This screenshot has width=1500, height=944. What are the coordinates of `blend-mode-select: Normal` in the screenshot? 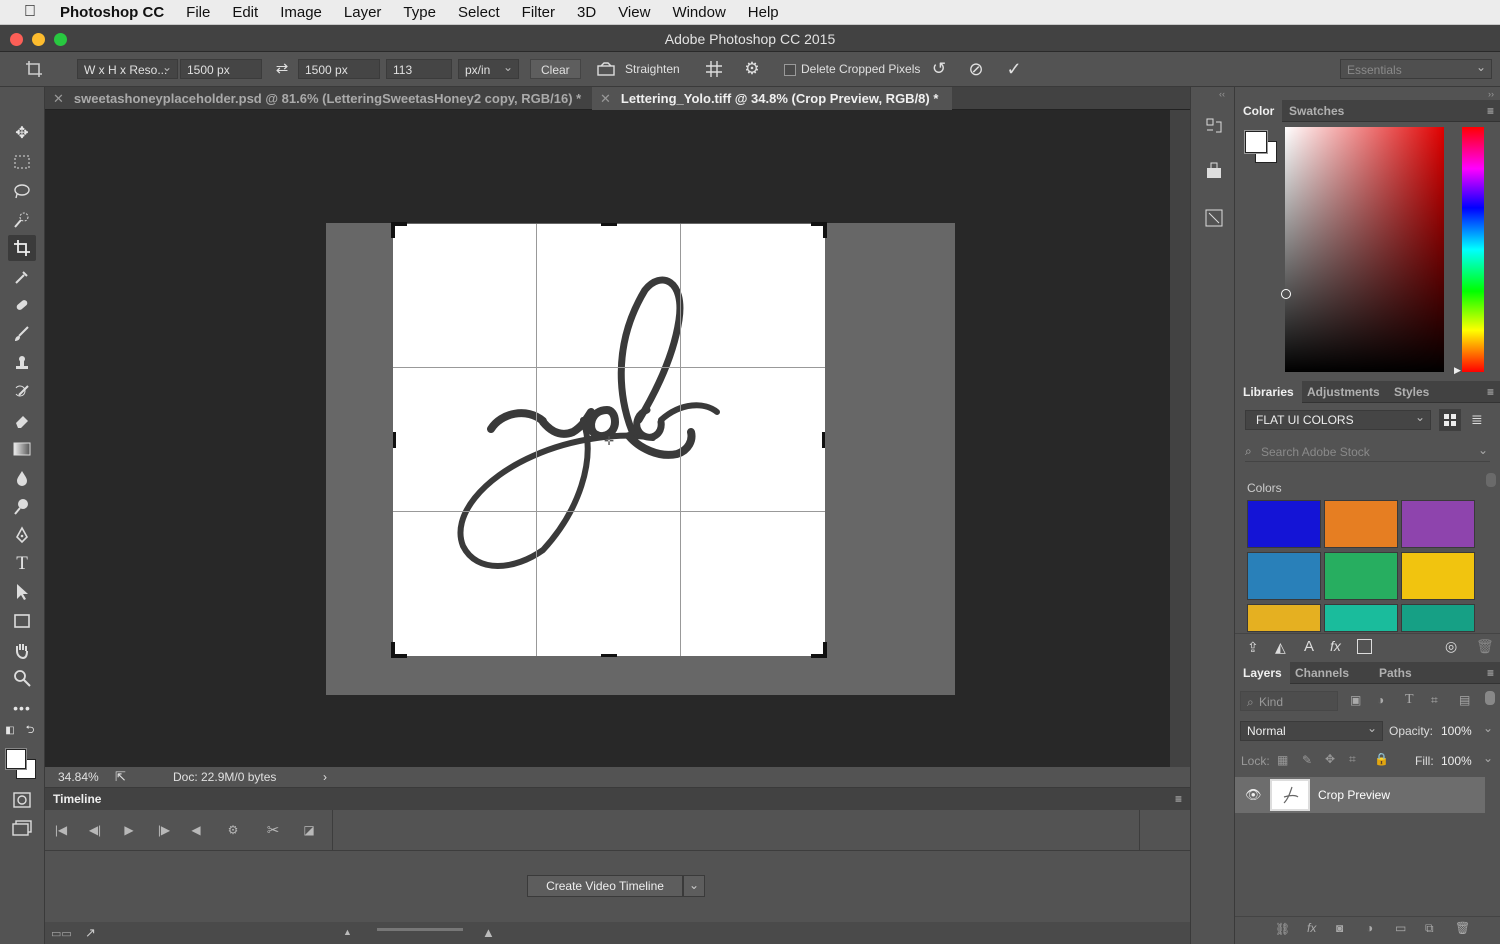 It's located at (1311, 730).